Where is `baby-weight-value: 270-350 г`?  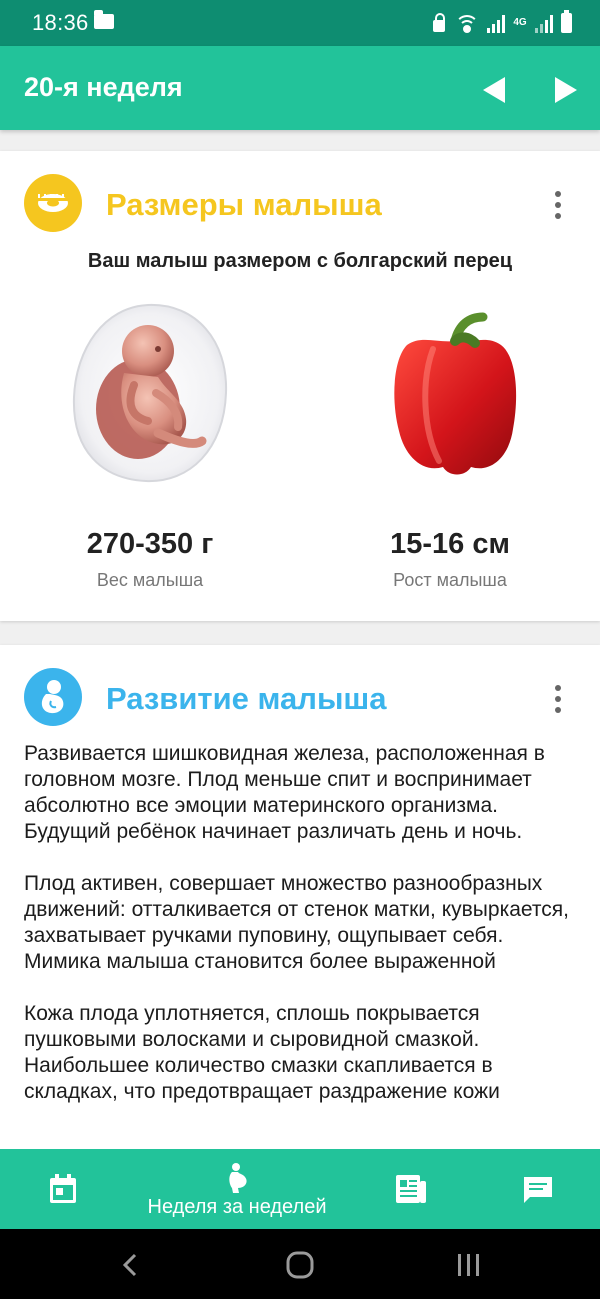 baby-weight-value: 270-350 г is located at coordinates (150, 544).